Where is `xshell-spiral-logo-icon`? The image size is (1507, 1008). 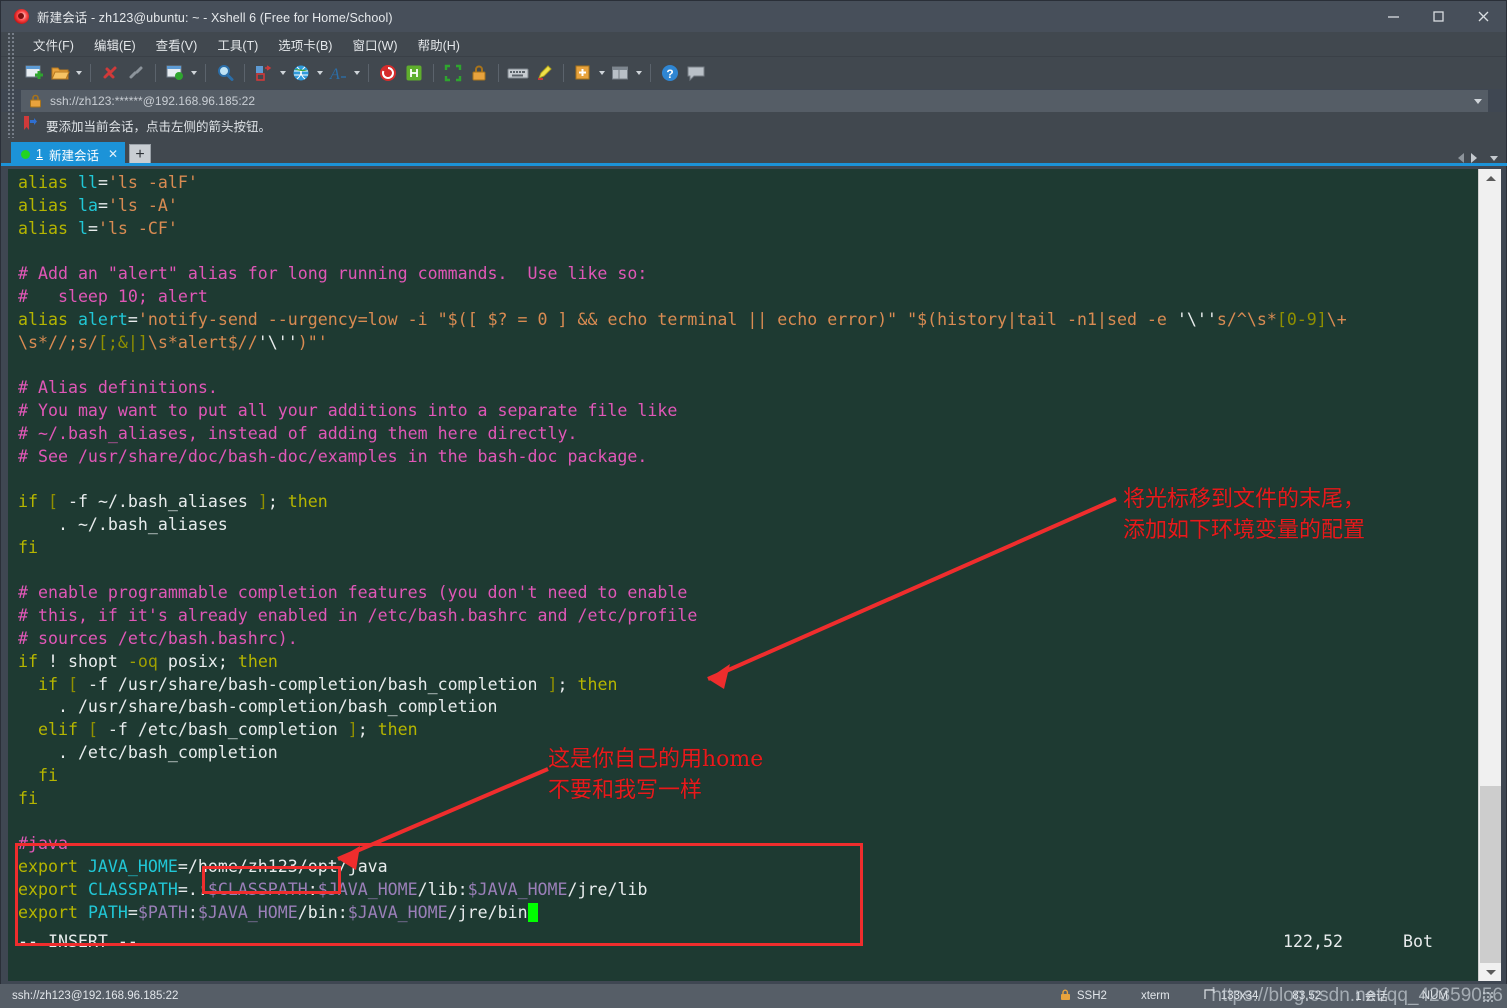
xshell-spiral-logo-icon is located at coordinates (21, 16).